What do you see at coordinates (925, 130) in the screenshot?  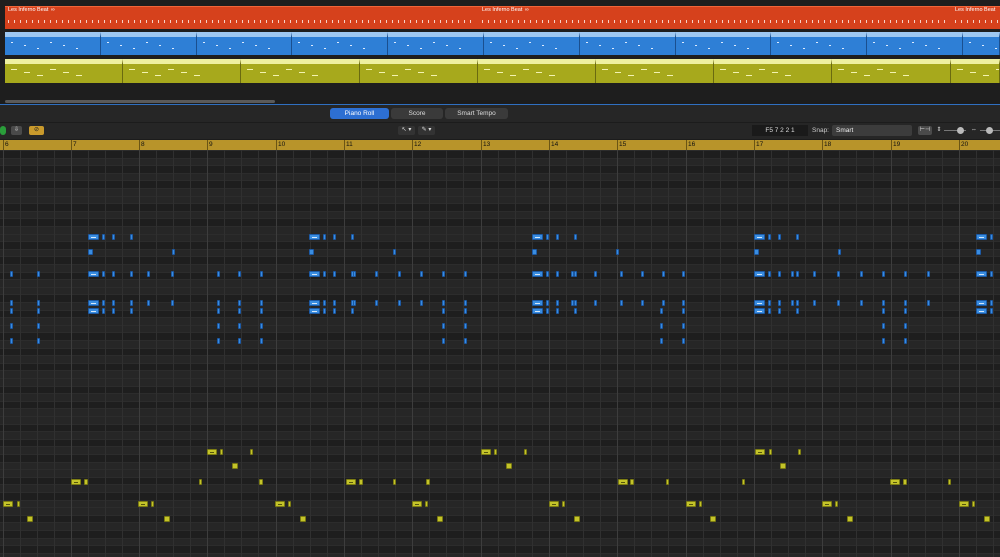 I see `zoom-fit-icon: ⊢⊣` at bounding box center [925, 130].